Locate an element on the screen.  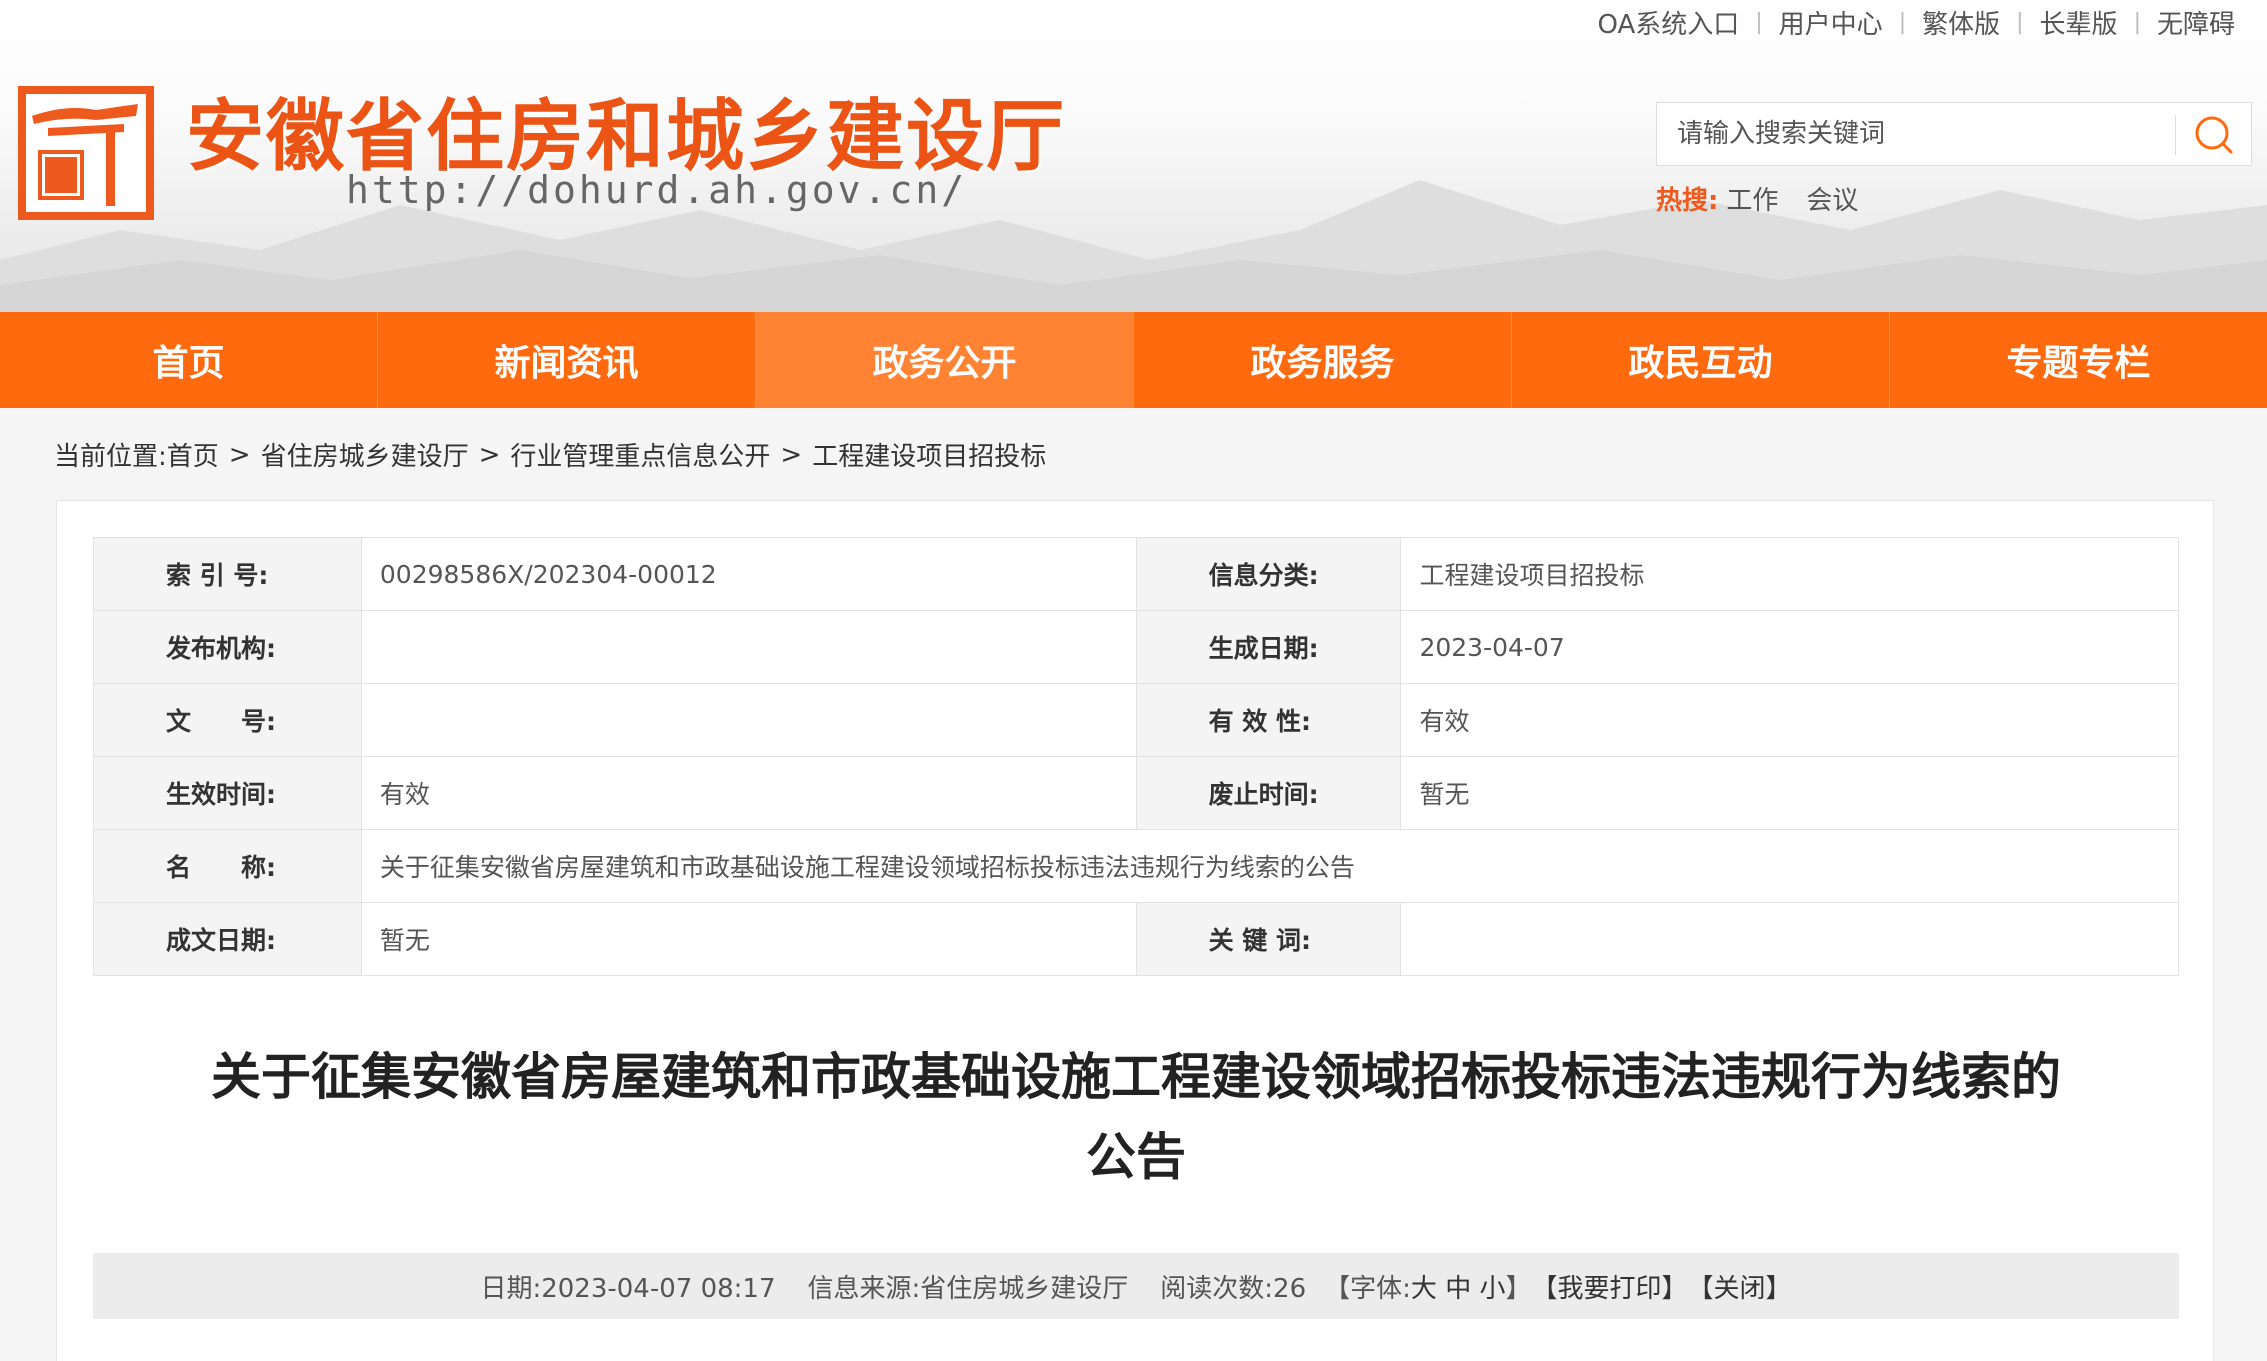
search-button is located at coordinates (2214, 135).